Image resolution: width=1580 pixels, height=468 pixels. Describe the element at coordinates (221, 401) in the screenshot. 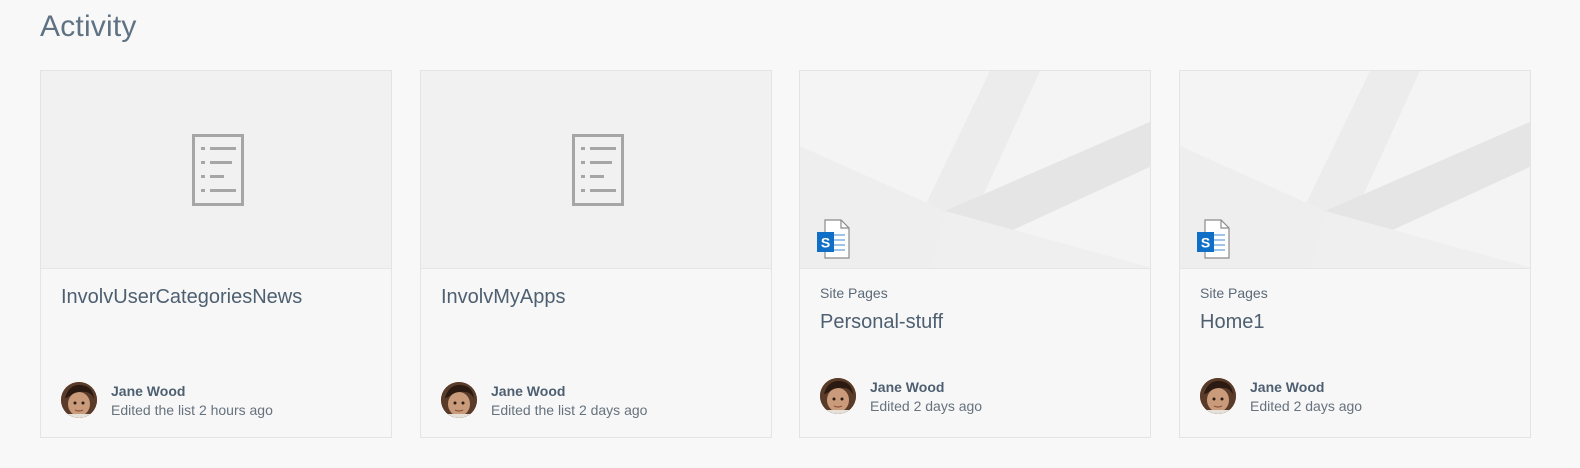

I see `card-author: Jane Wood Edited the list 2 hours ago` at that location.